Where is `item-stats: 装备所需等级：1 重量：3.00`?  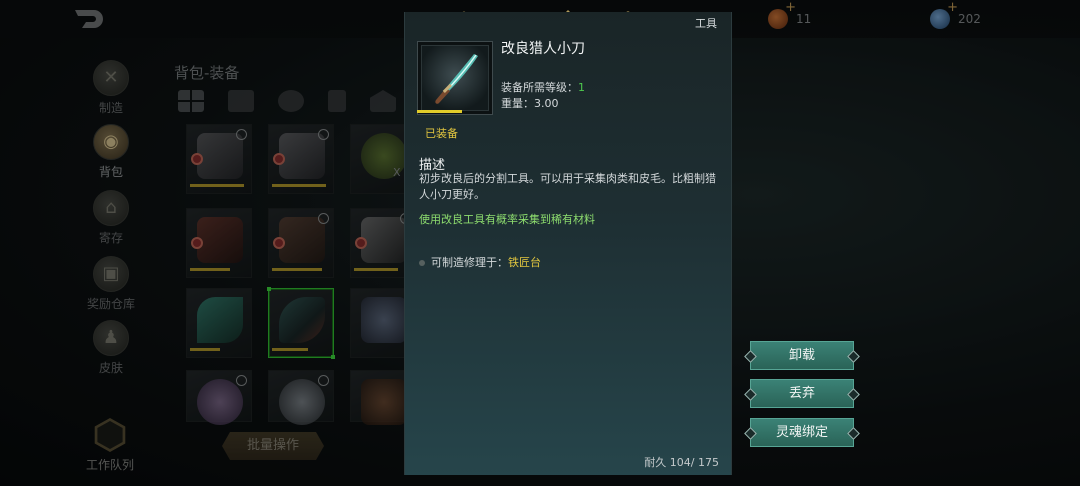 item-stats: 装备所需等级：1 重量：3.00 is located at coordinates (543, 96).